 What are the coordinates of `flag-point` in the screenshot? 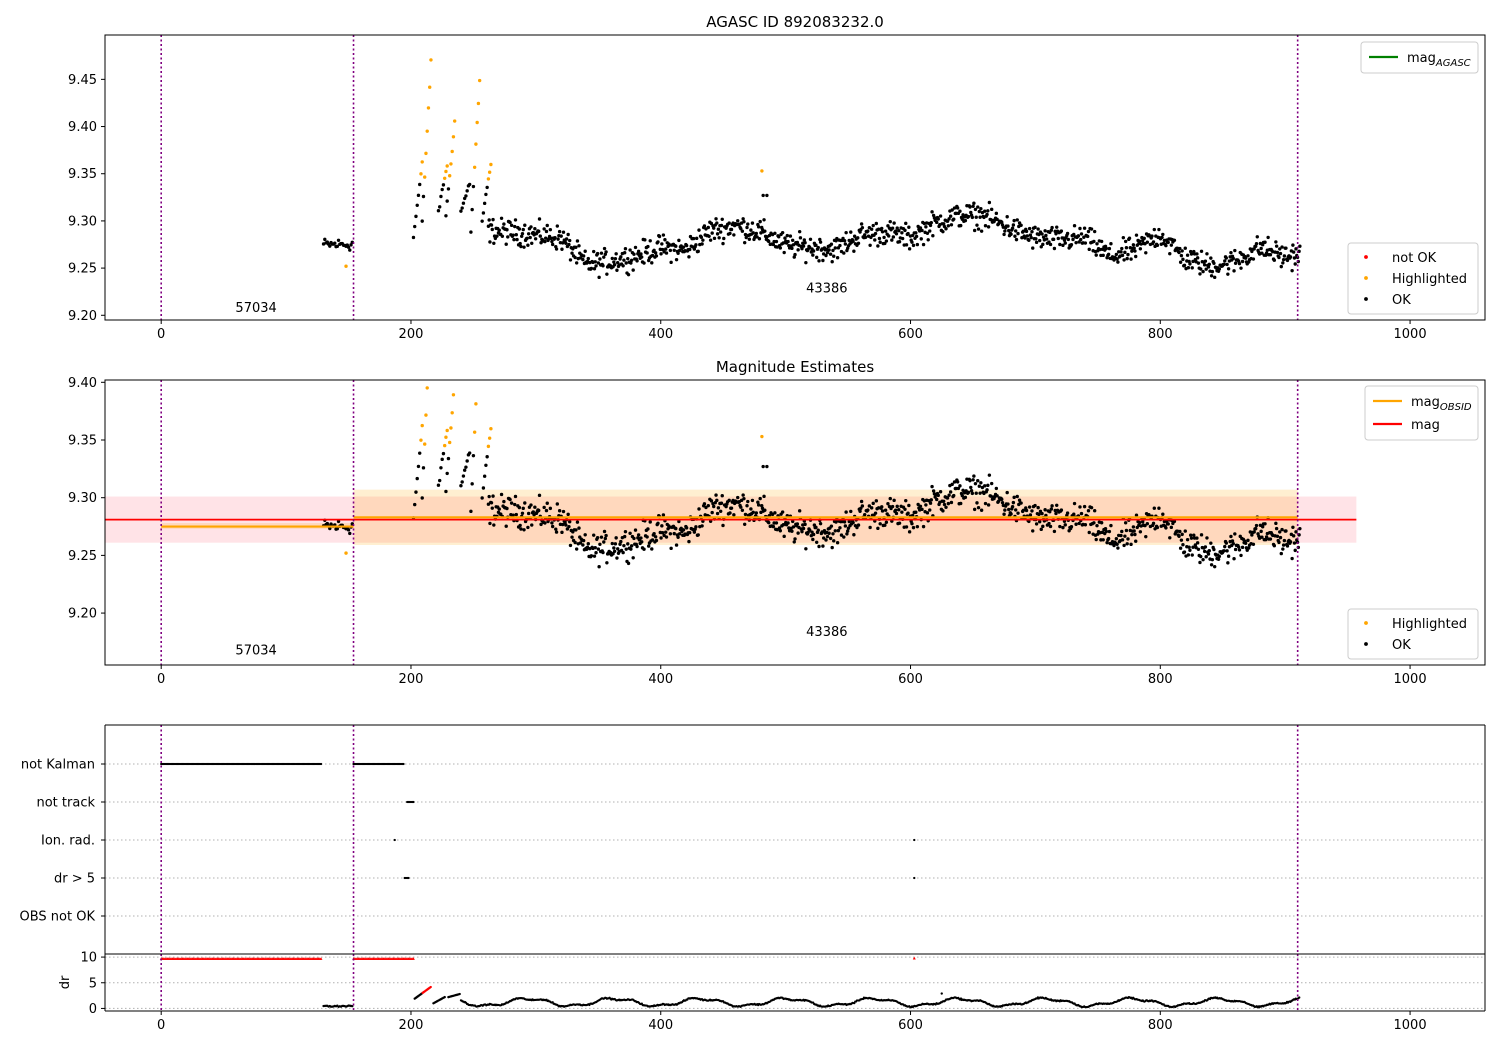 It's located at (914, 840).